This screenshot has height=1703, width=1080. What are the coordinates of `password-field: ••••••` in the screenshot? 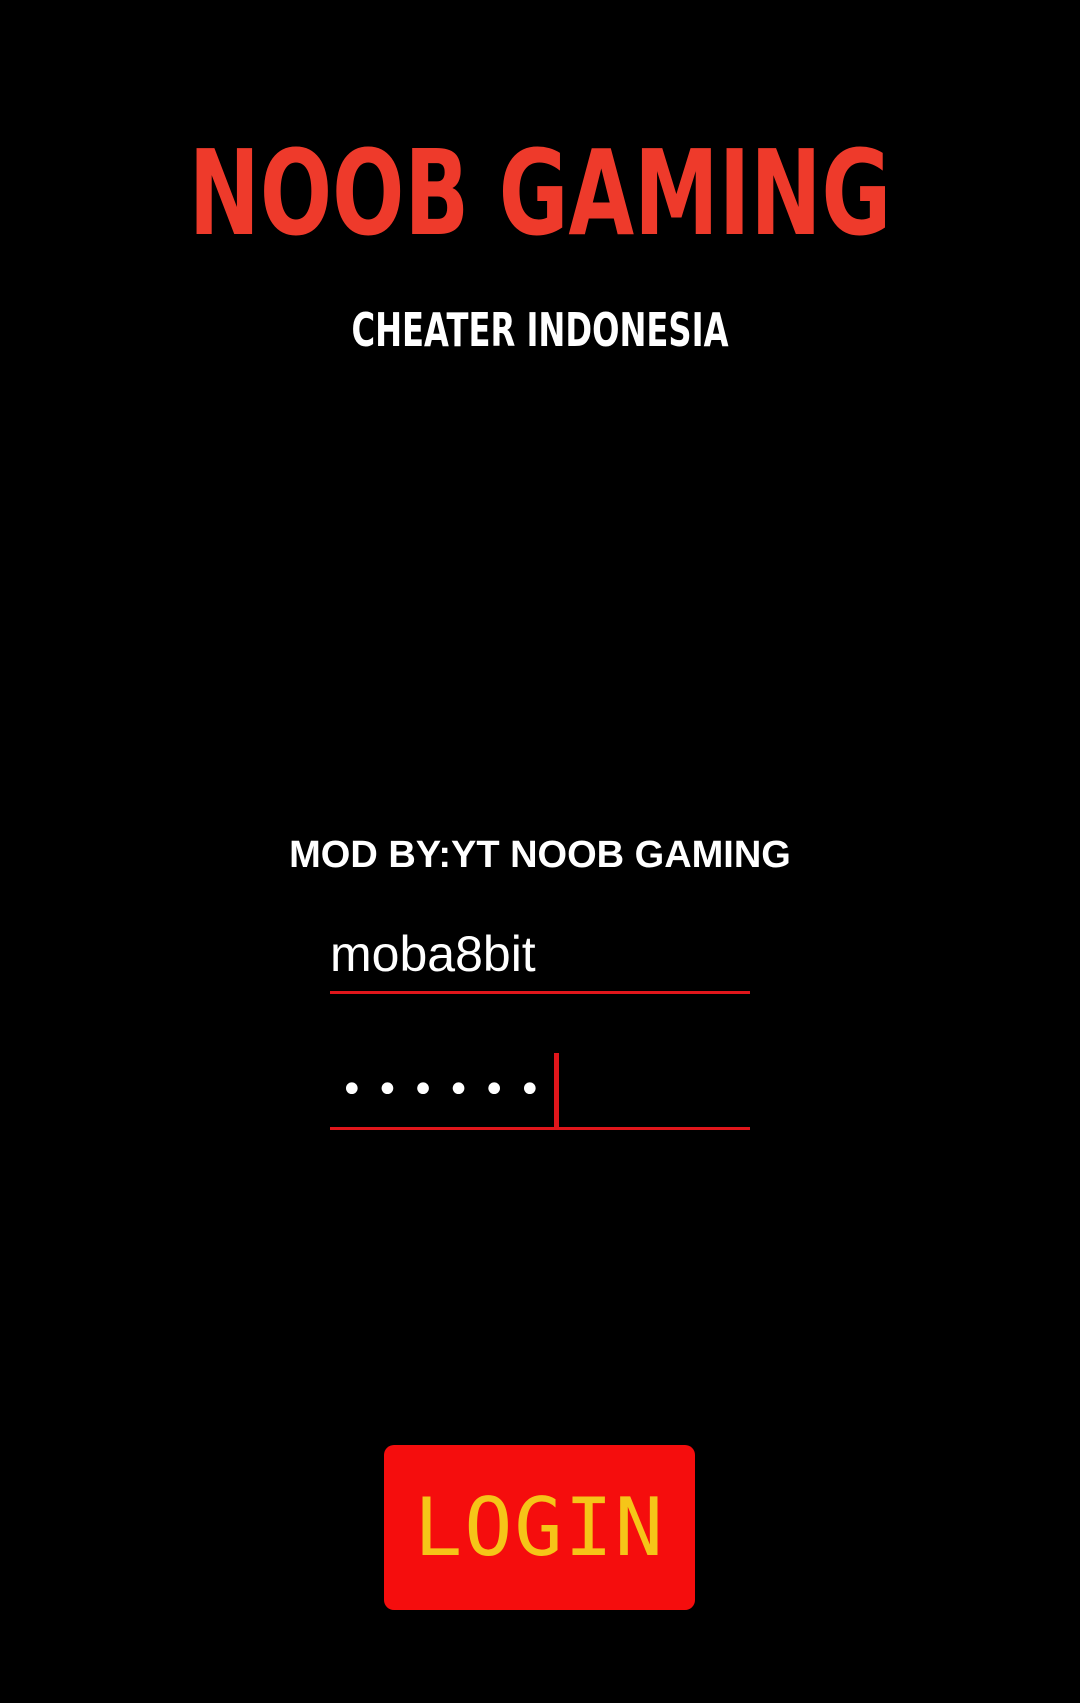 It's located at (540, 1091).